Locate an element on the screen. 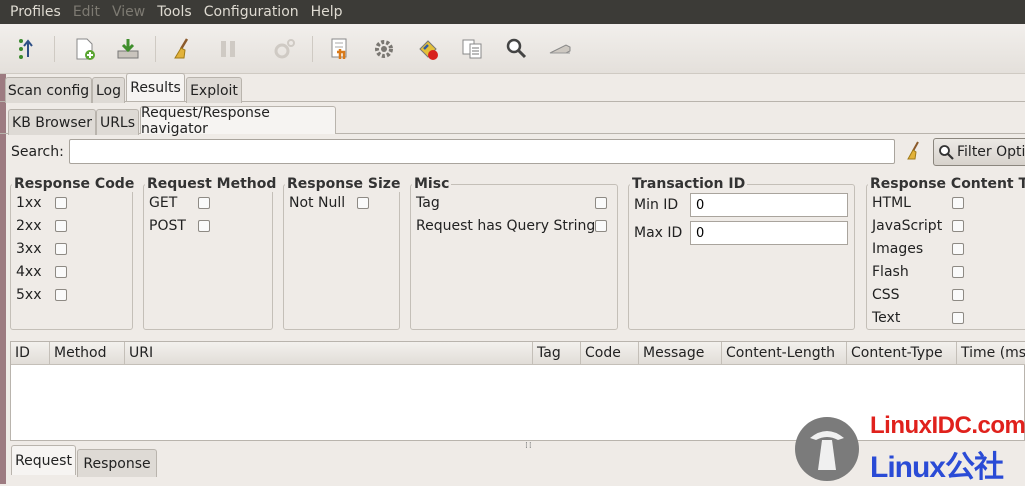  col-time: Time (ms) is located at coordinates (991, 353).